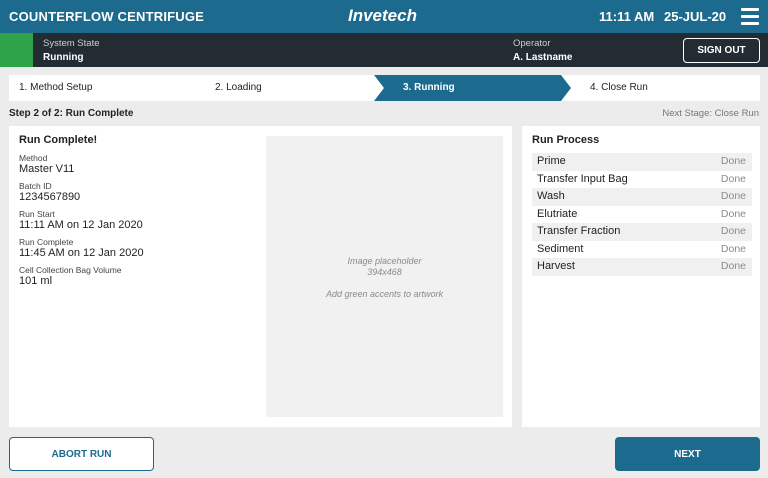  Describe the element at coordinates (384, 261) in the screenshot. I see `placeholder-text: Image placeholder` at that location.